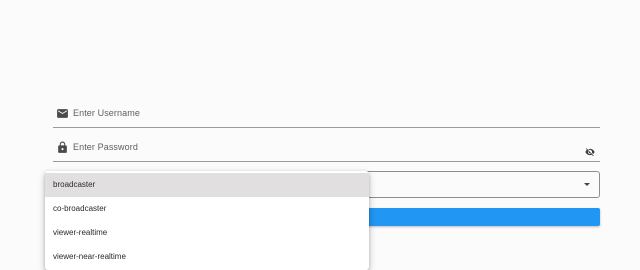 This screenshot has height=270, width=640. What do you see at coordinates (207, 233) in the screenshot?
I see `menu-item-viewer-realtime: viewer-realtime` at bounding box center [207, 233].